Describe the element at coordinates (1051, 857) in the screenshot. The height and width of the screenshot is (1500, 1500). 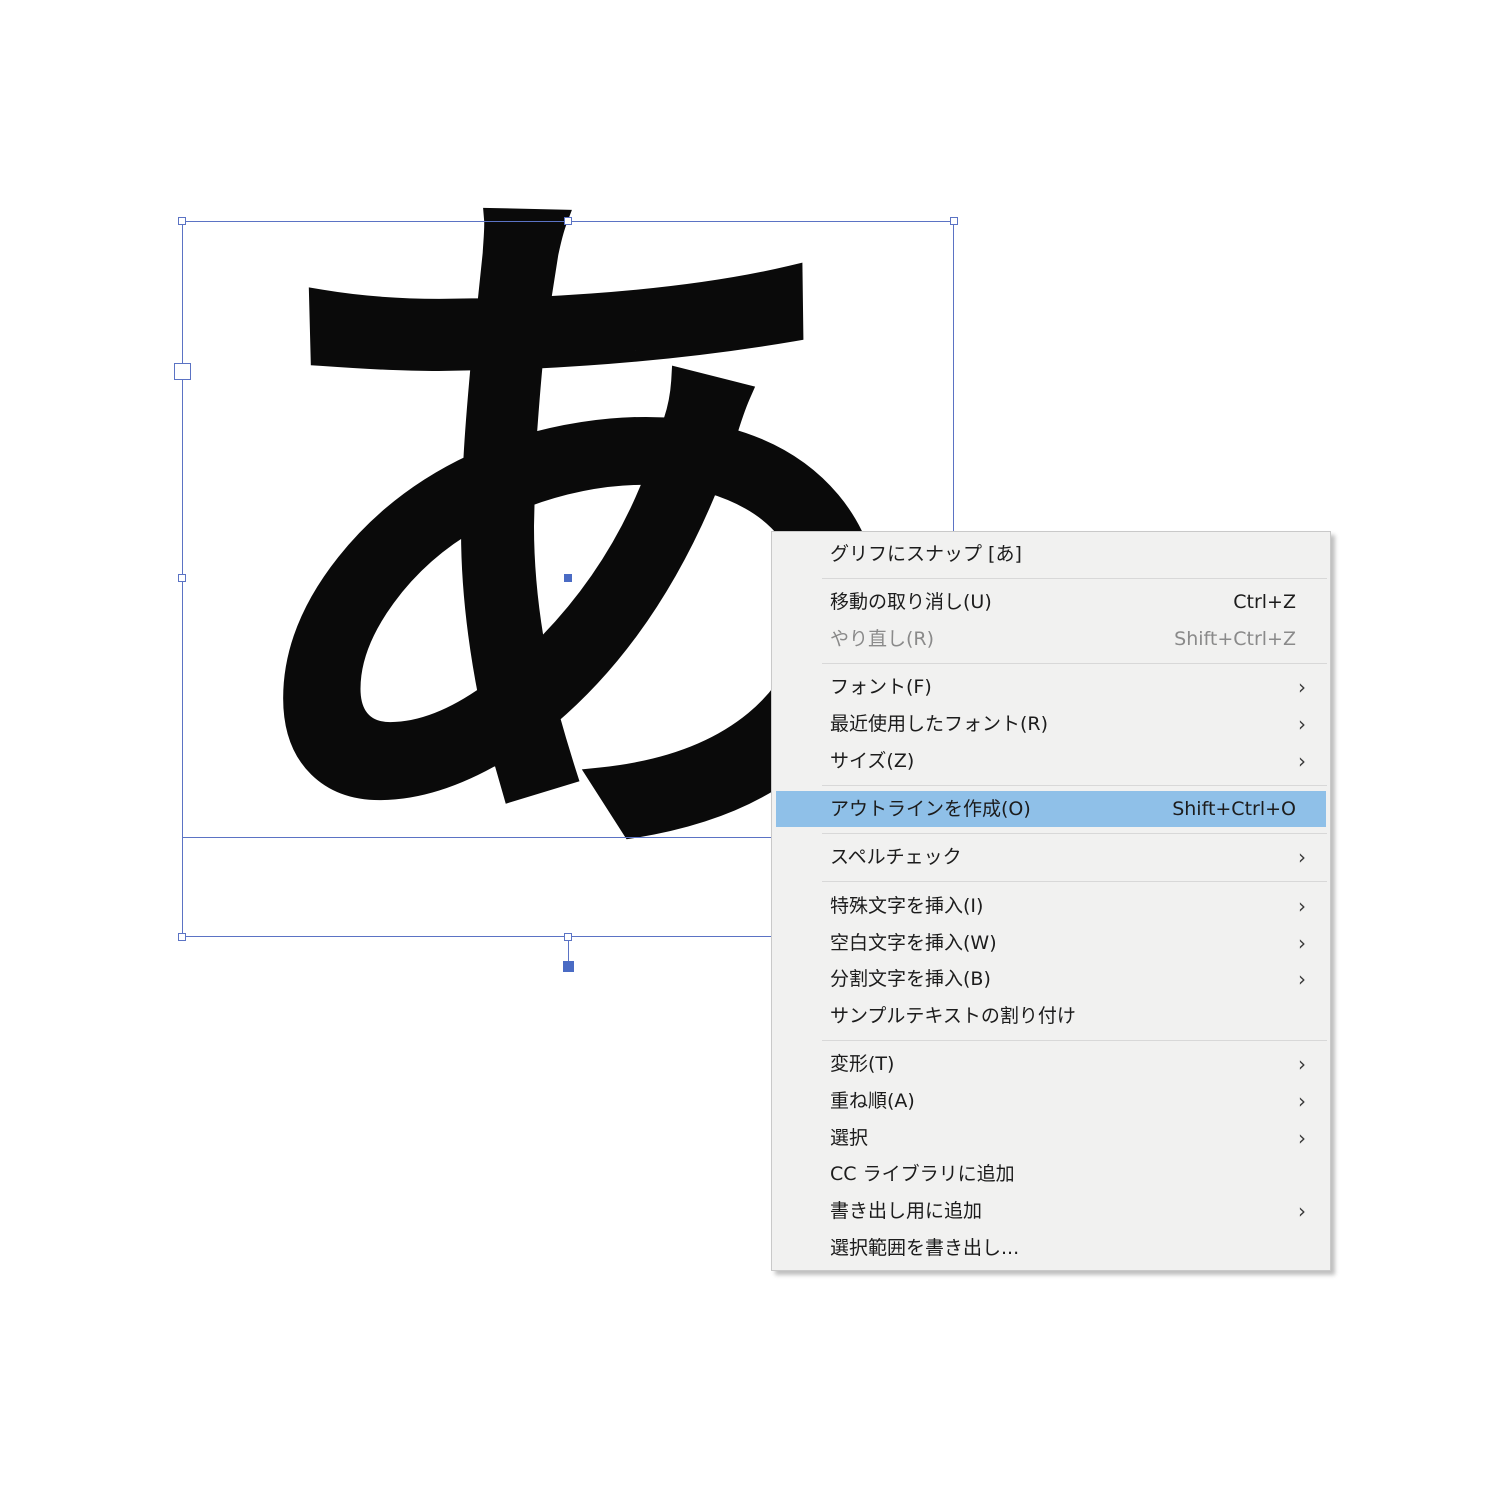
I see `menu-item-spell-check: スペルチェック ›` at that location.